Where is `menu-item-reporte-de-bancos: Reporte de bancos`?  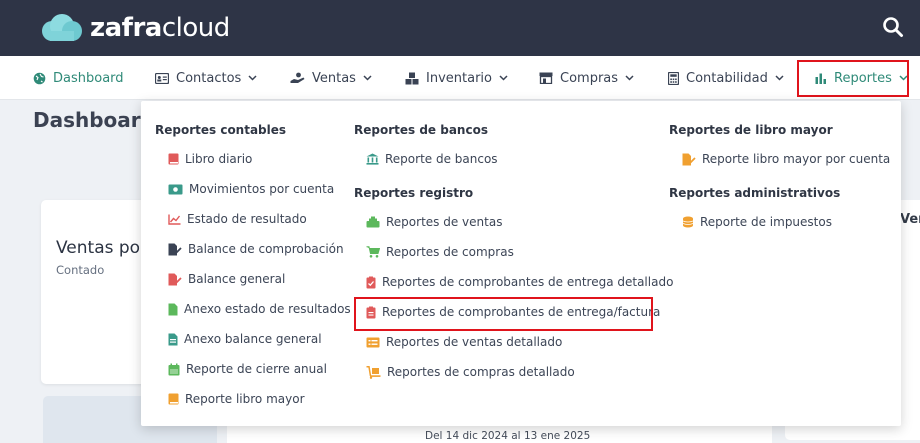
menu-item-reporte-de-bancos: Reporte de bancos is located at coordinates (432, 159).